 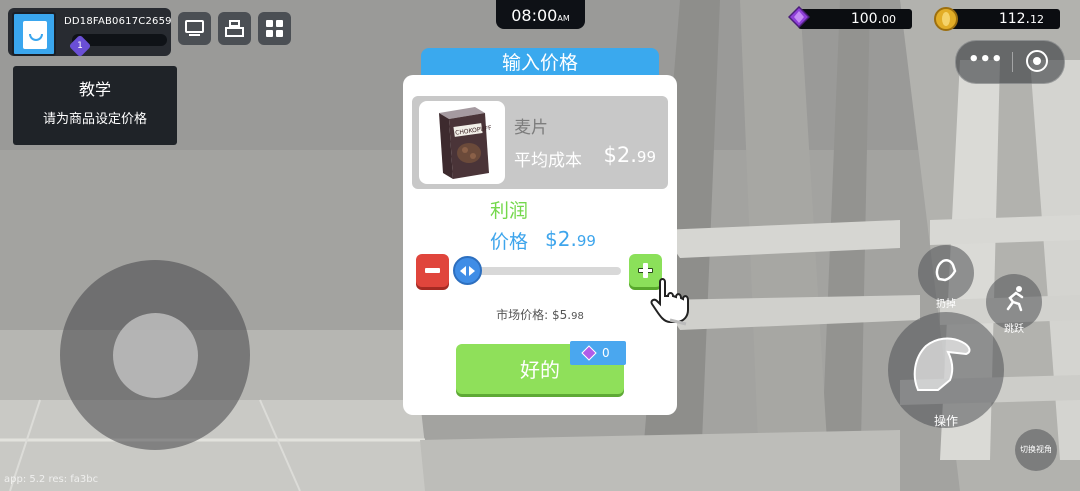 I want to click on grid-menu-button, so click(x=274, y=28).